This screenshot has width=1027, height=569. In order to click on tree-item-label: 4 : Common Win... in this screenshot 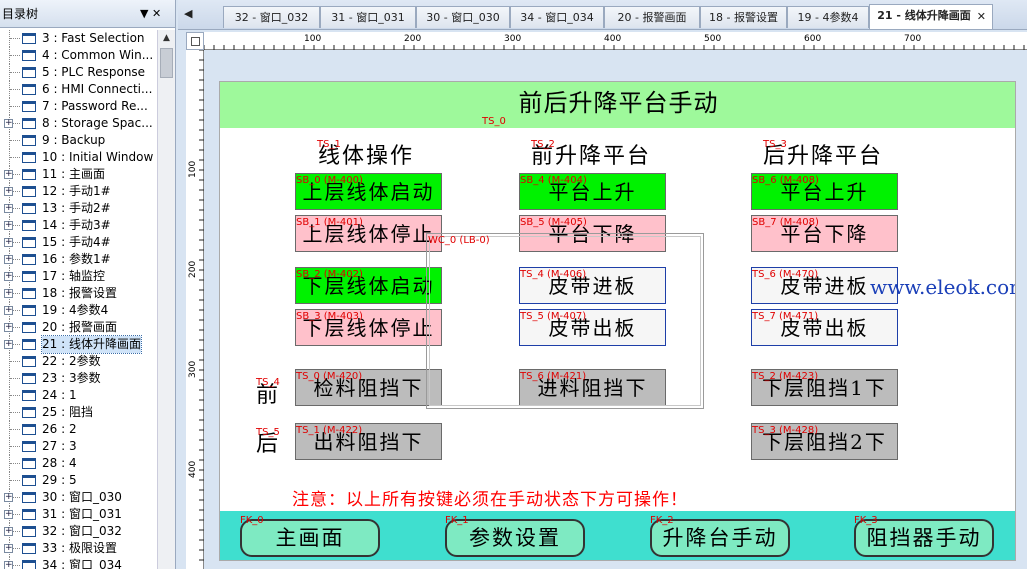, I will do `click(98, 55)`.